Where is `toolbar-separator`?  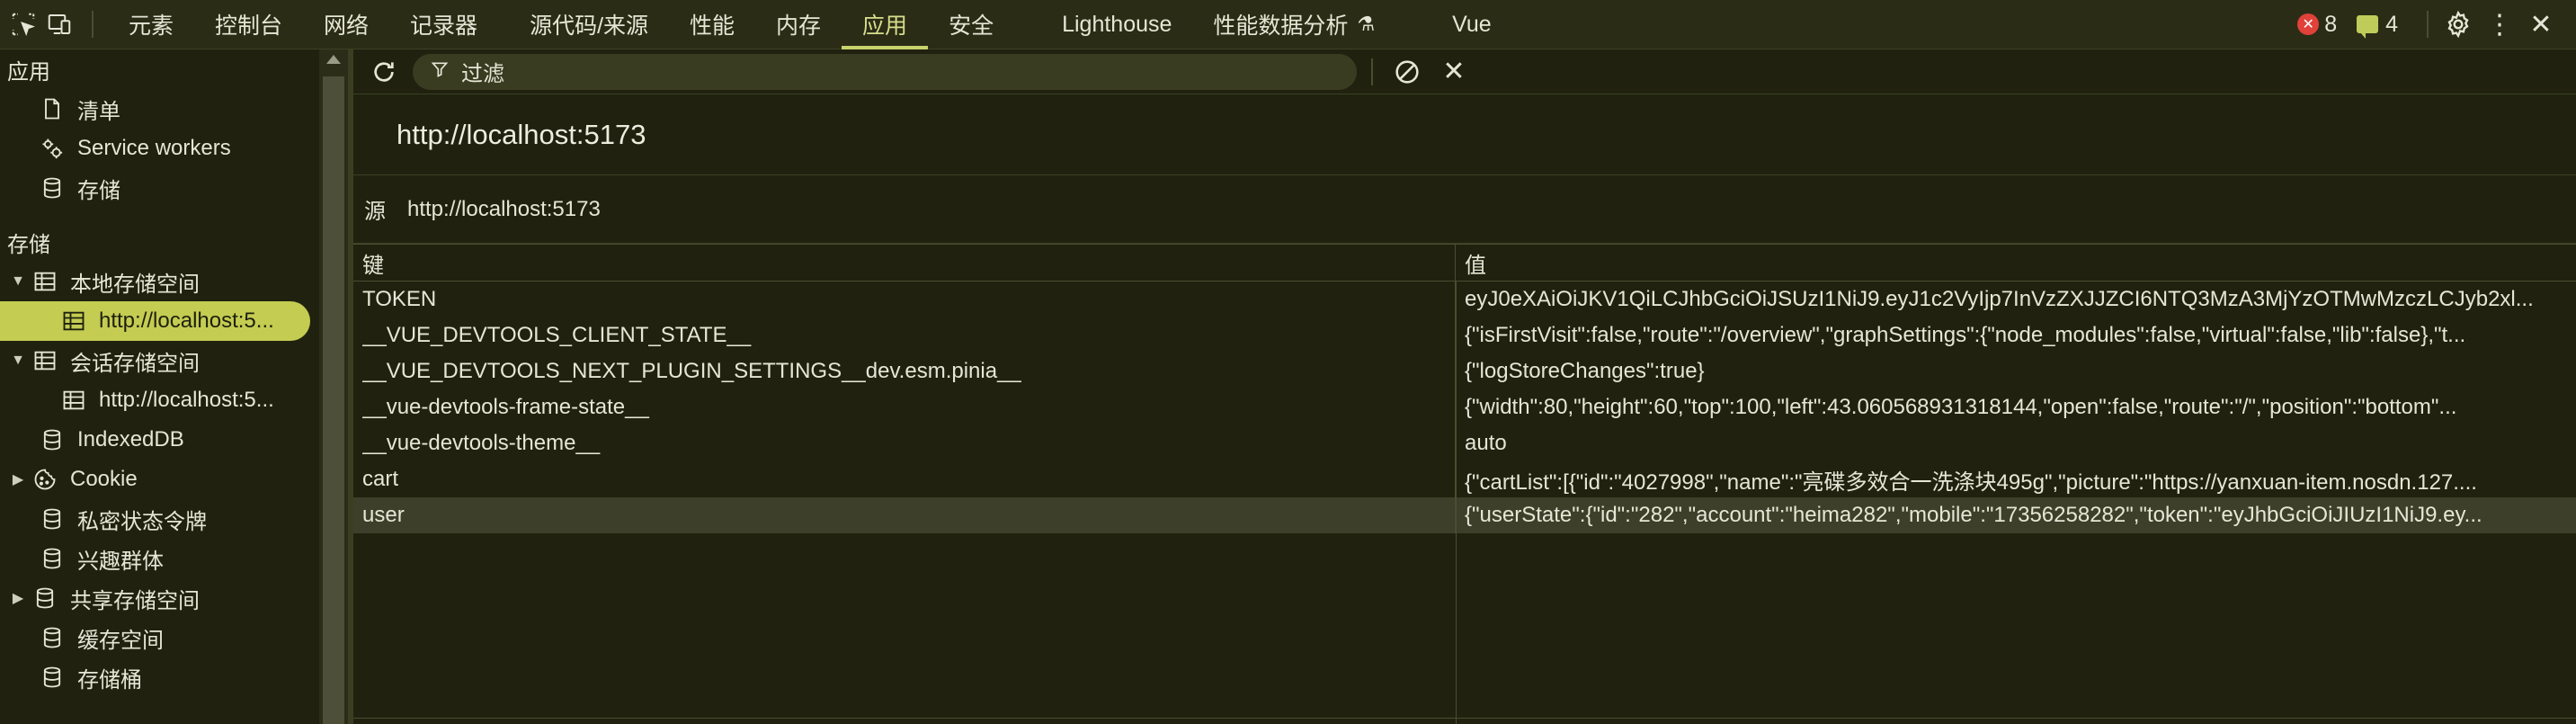
toolbar-separator is located at coordinates (2428, 24).